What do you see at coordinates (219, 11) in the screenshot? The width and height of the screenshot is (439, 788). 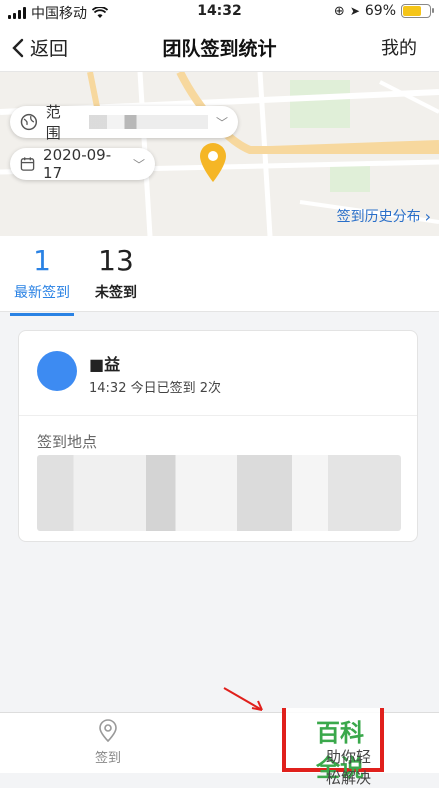 I see `status-bar: 中国移动 14:32 ⊕ ➤ 69%` at bounding box center [219, 11].